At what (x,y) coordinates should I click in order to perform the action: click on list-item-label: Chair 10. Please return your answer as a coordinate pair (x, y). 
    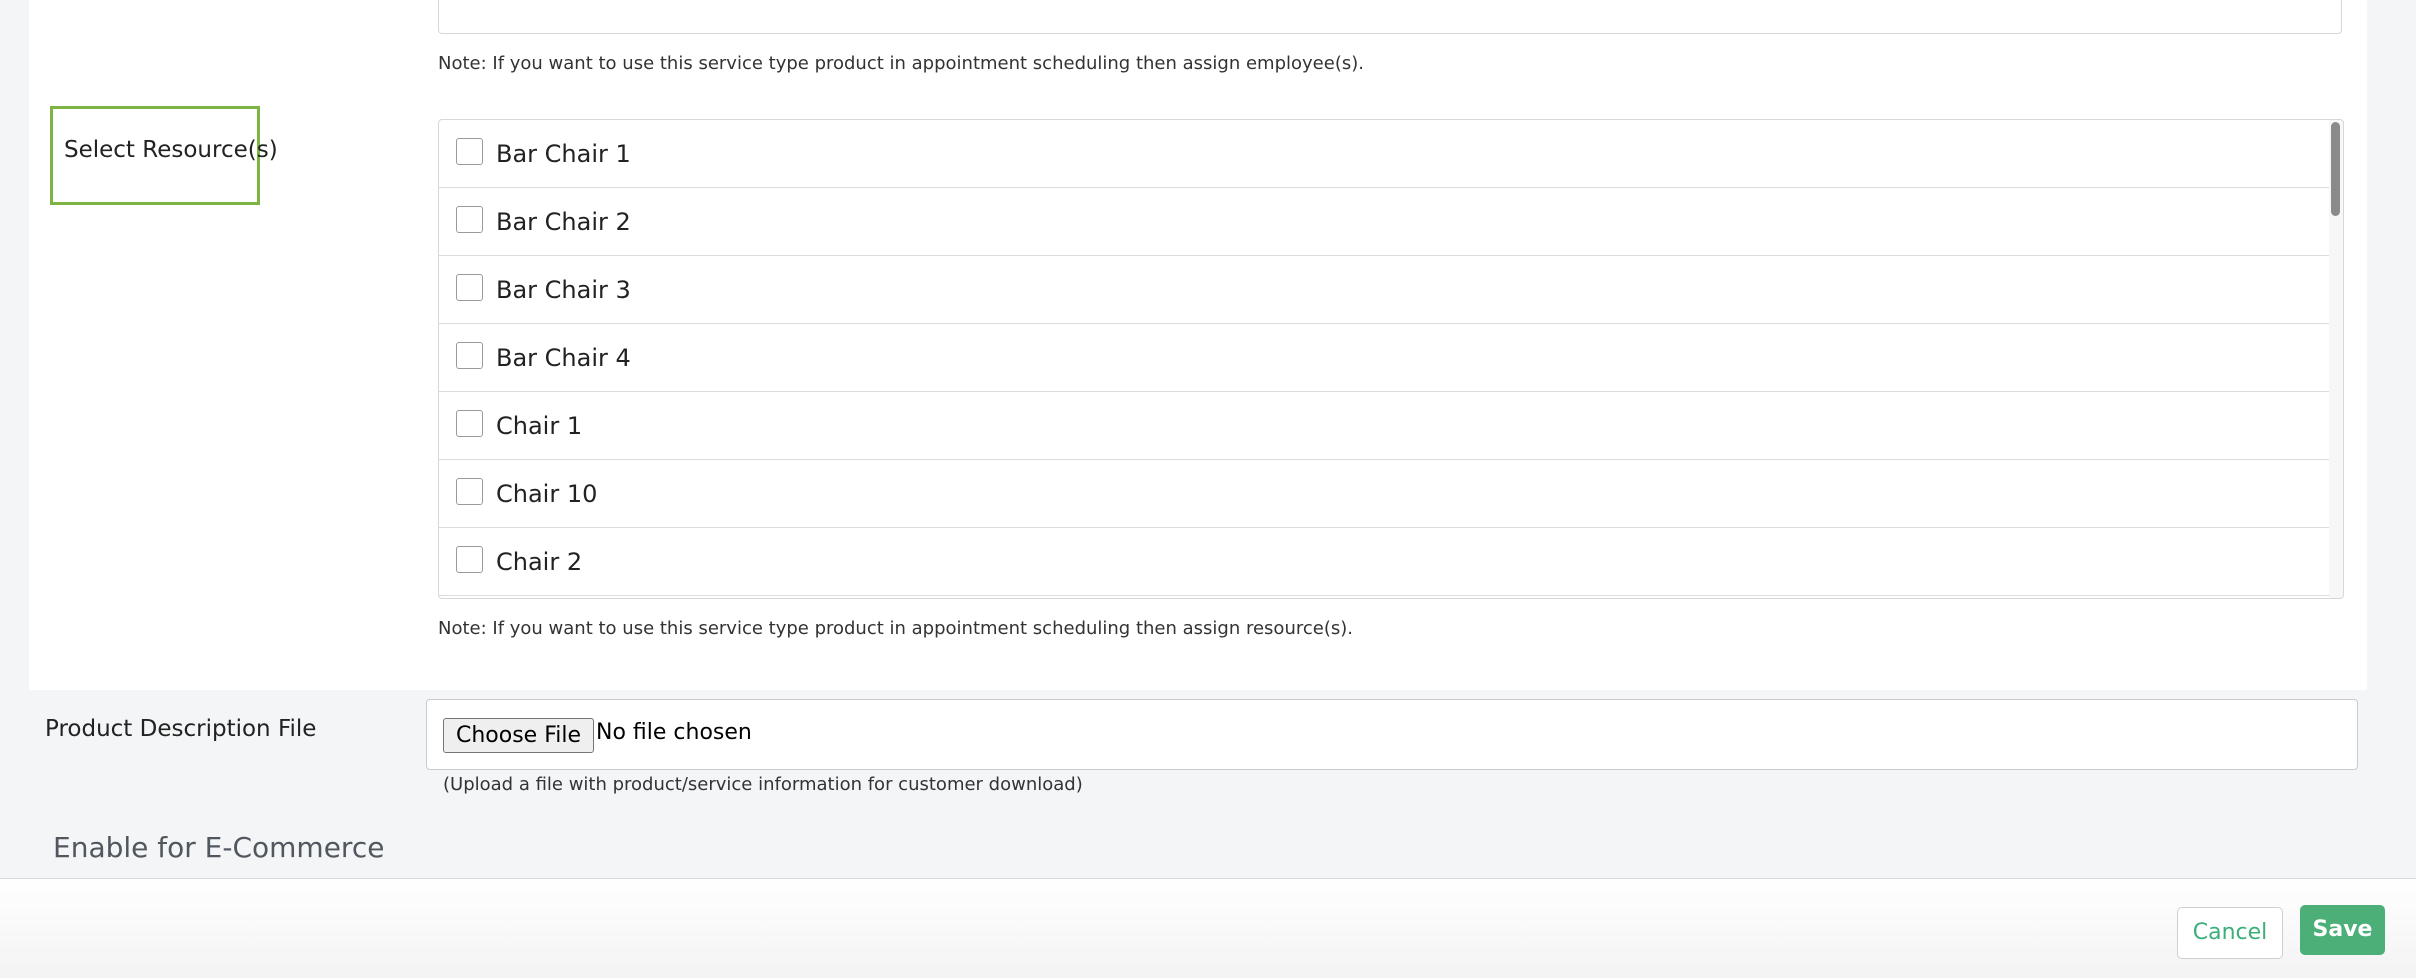
    Looking at the image, I should click on (547, 494).